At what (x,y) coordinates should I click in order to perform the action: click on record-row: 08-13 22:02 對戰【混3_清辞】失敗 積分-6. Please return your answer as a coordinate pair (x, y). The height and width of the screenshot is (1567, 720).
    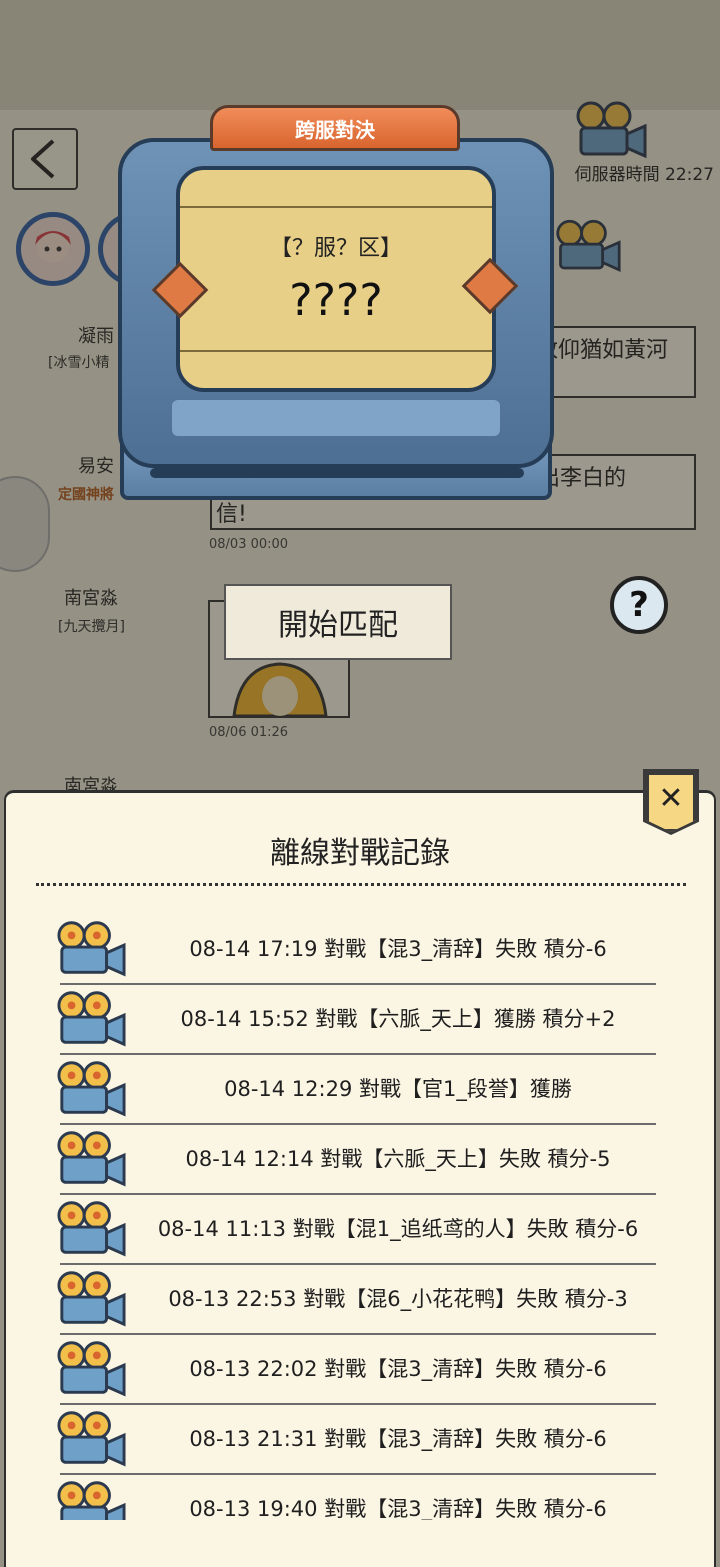
    Looking at the image, I should click on (359, 1370).